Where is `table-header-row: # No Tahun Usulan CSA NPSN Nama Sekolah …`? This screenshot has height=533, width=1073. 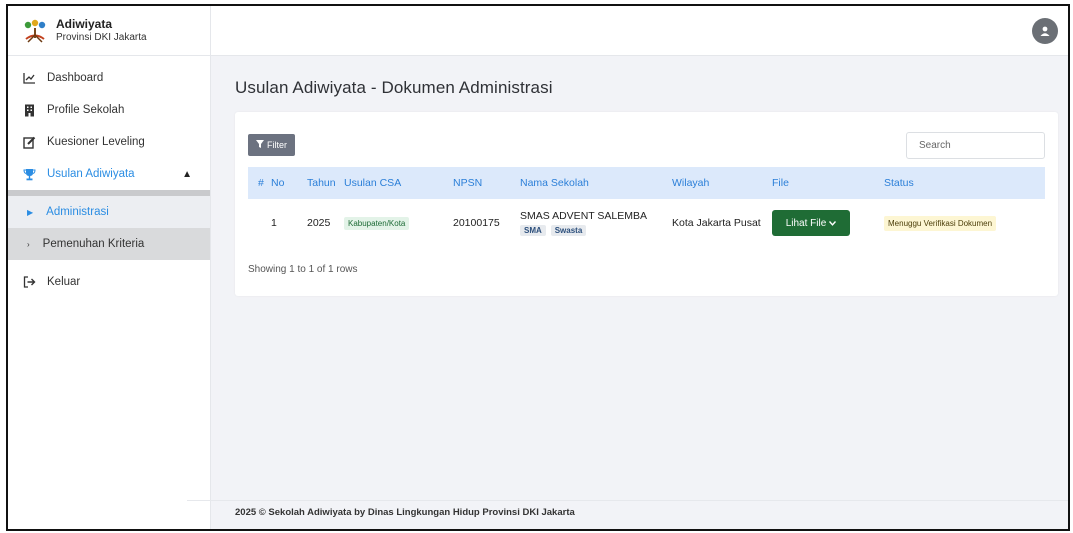 table-header-row: # No Tahun Usulan CSA NPSN Nama Sekolah … is located at coordinates (646, 183).